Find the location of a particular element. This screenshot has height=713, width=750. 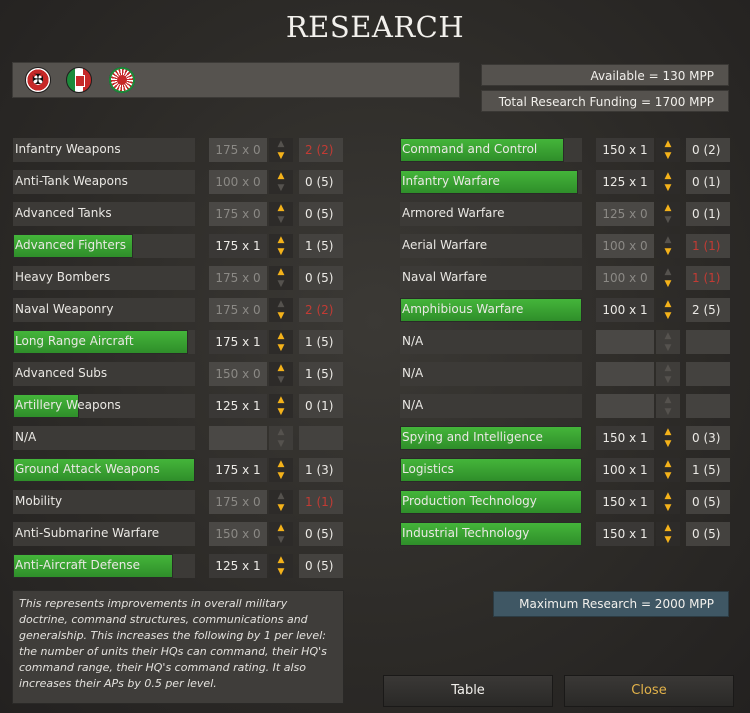

tech-name: Mobility is located at coordinates (104, 502).